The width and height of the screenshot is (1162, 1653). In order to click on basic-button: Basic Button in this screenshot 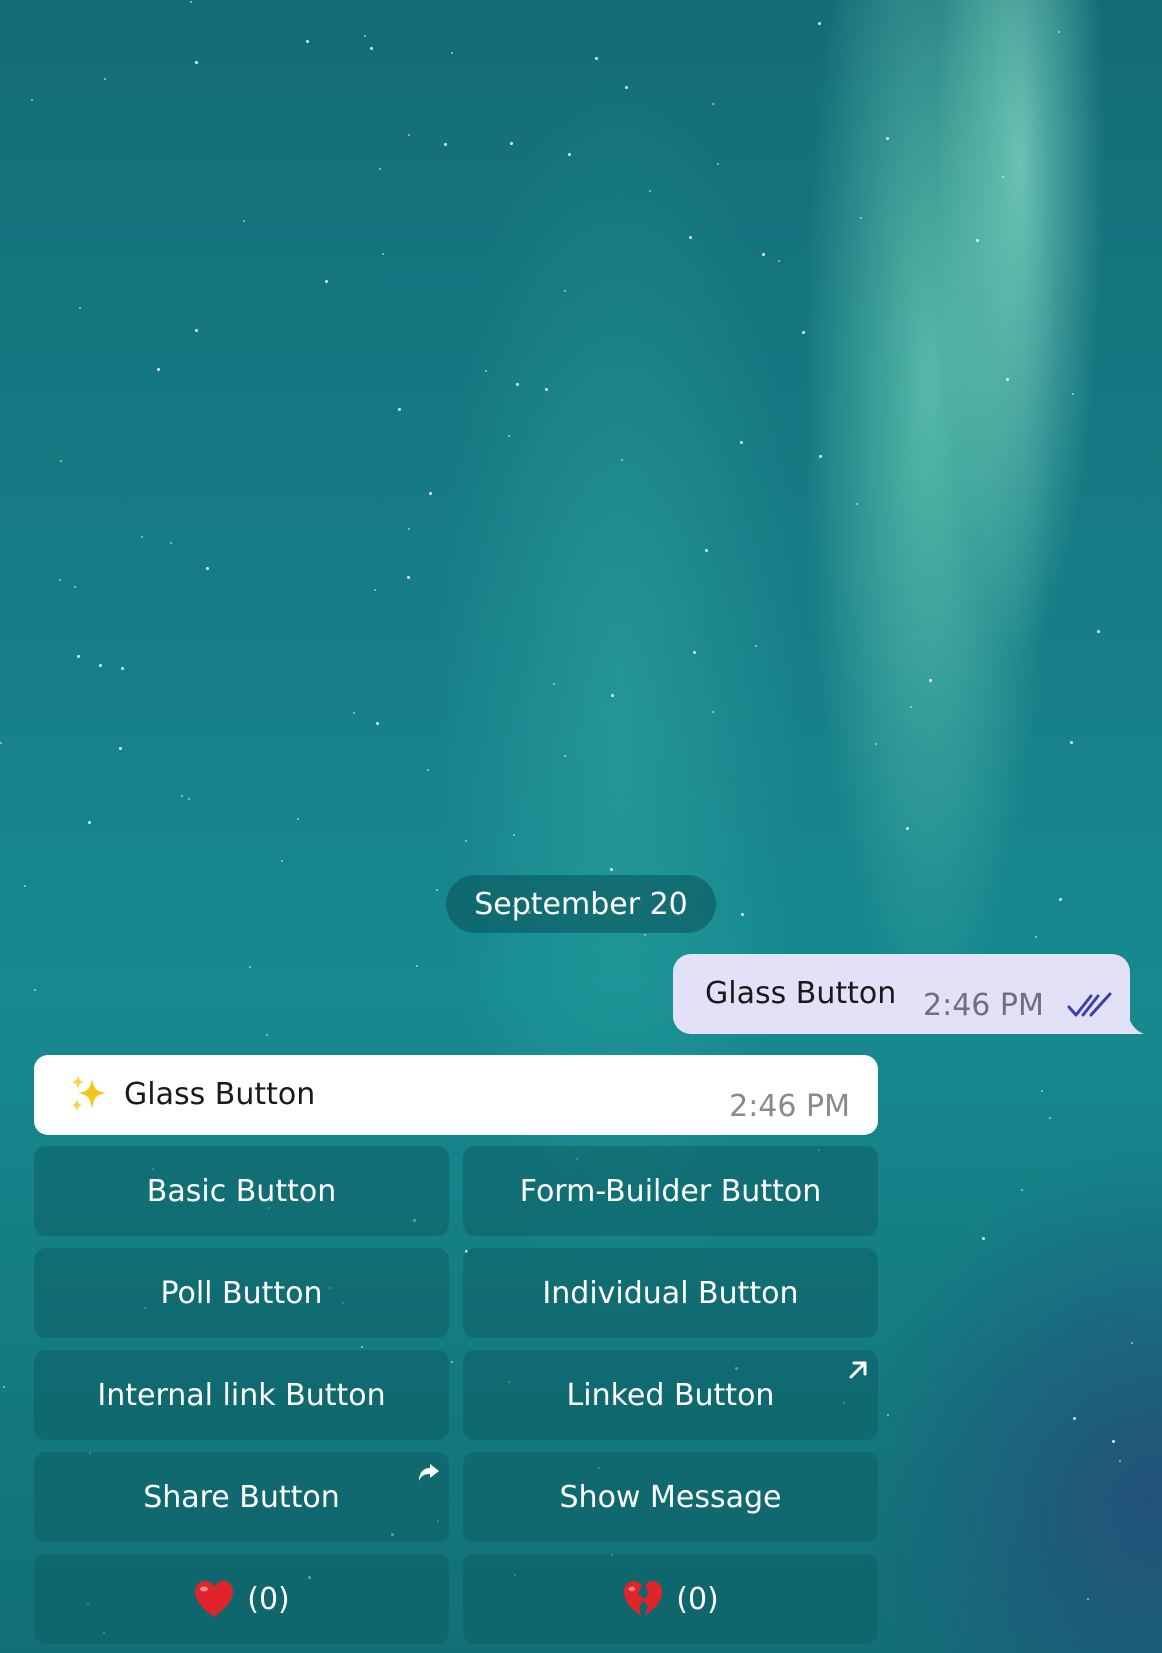, I will do `click(241, 1191)`.